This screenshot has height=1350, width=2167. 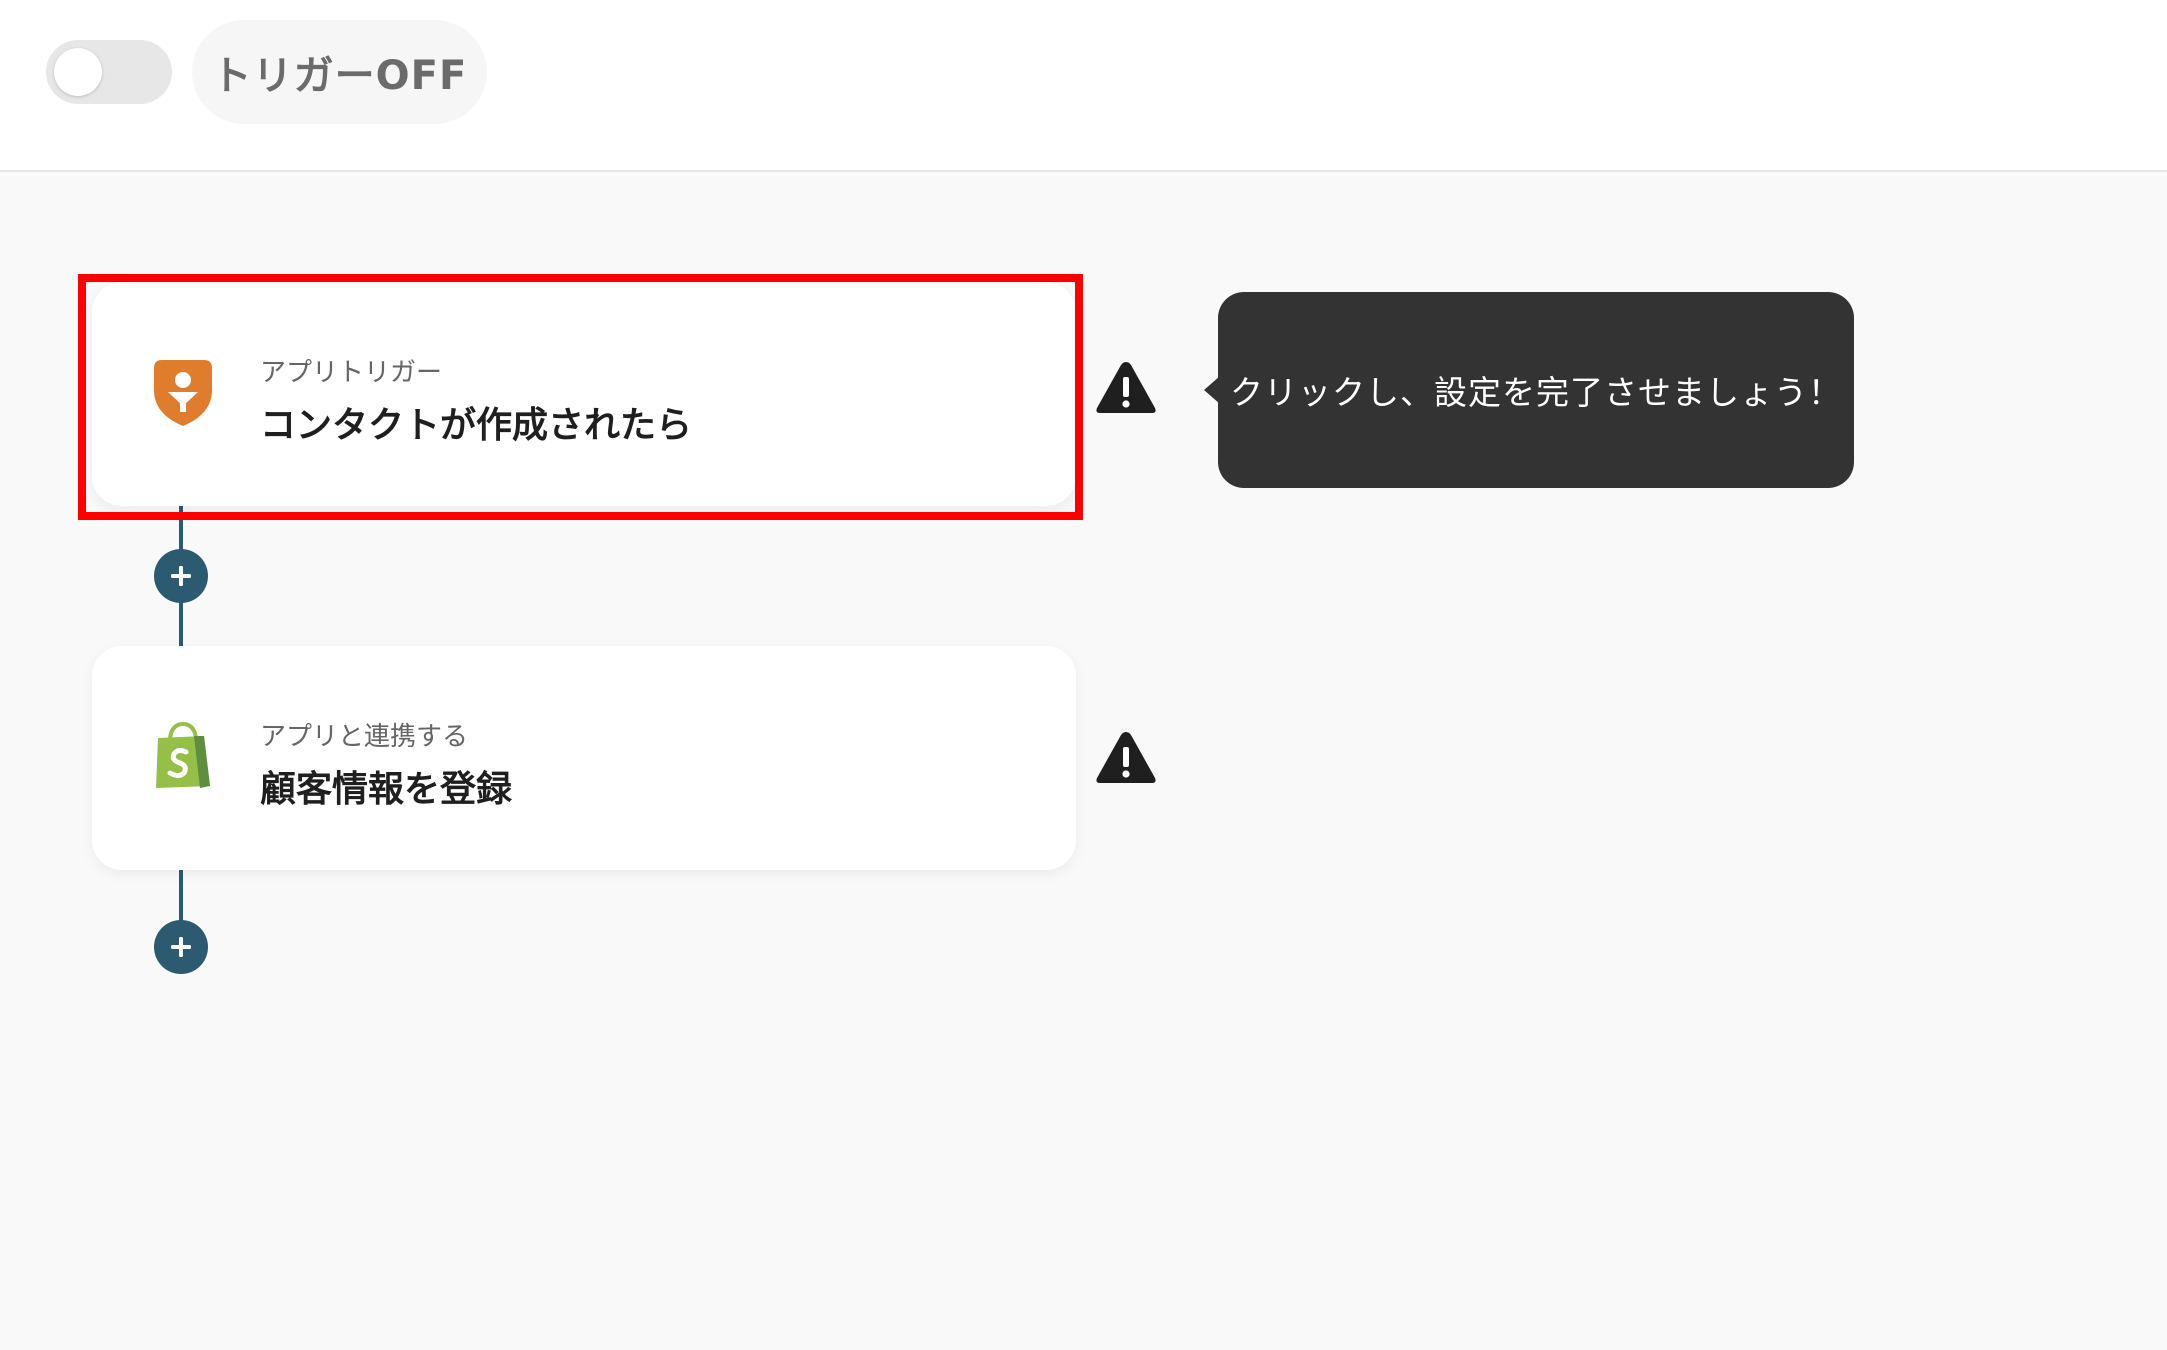 I want to click on setup-tooltip: クリックし、設定を完了させましょう！, so click(x=1536, y=390).